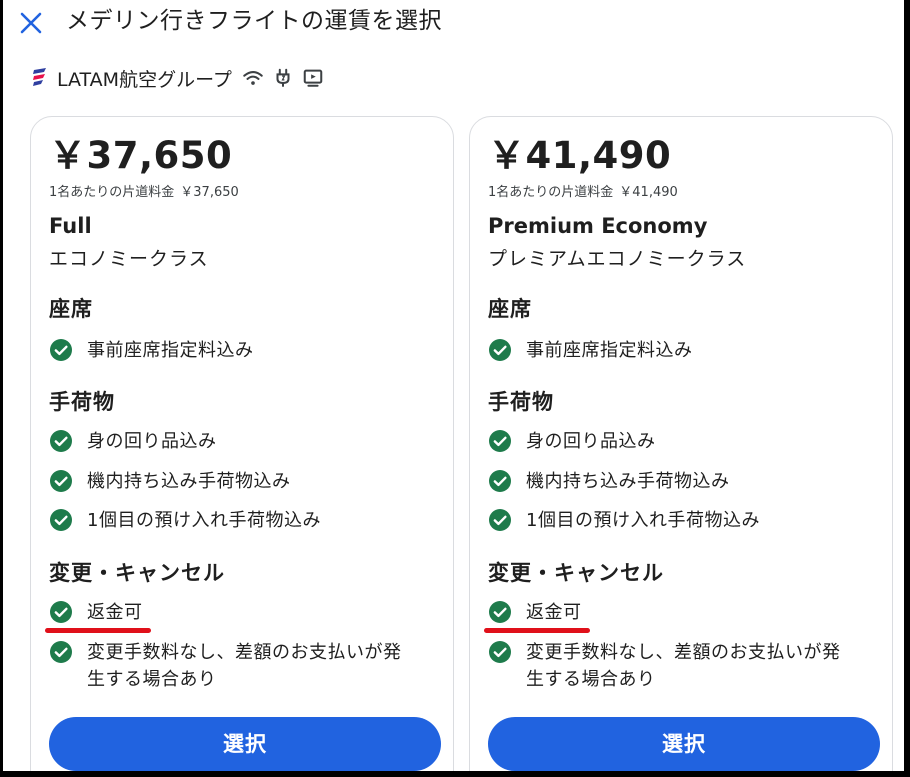  I want to click on airline-logo-icon, so click(39, 77).